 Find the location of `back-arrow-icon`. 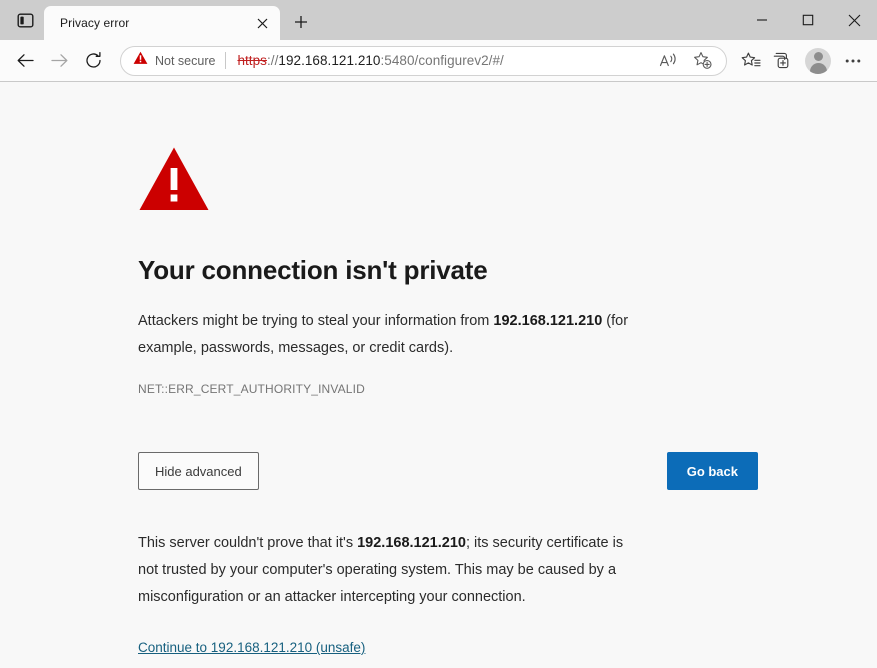

back-arrow-icon is located at coordinates (25, 61).